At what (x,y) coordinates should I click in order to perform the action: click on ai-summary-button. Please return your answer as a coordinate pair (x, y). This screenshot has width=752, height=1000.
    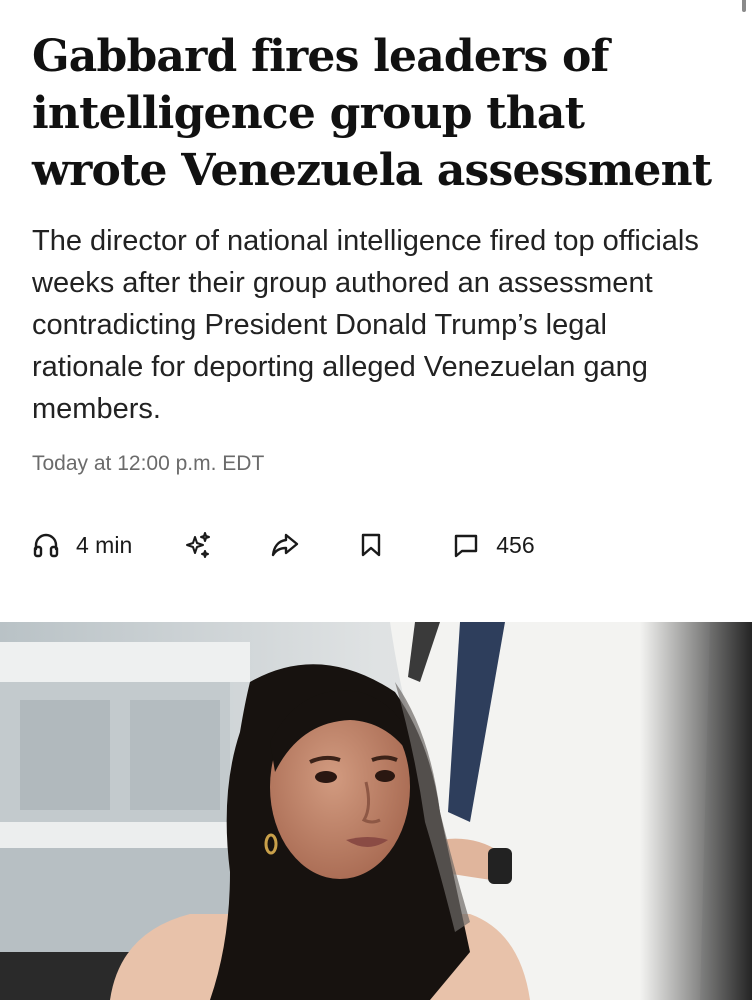
    Looking at the image, I should click on (197, 545).